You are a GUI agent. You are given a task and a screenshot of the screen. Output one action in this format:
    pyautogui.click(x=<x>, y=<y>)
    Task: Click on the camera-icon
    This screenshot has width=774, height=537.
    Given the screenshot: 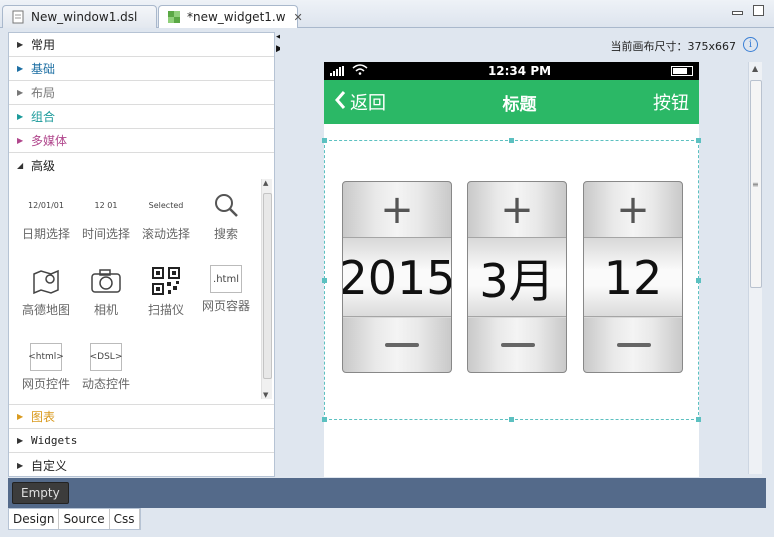 What is the action you would take?
    pyautogui.click(x=106, y=281)
    